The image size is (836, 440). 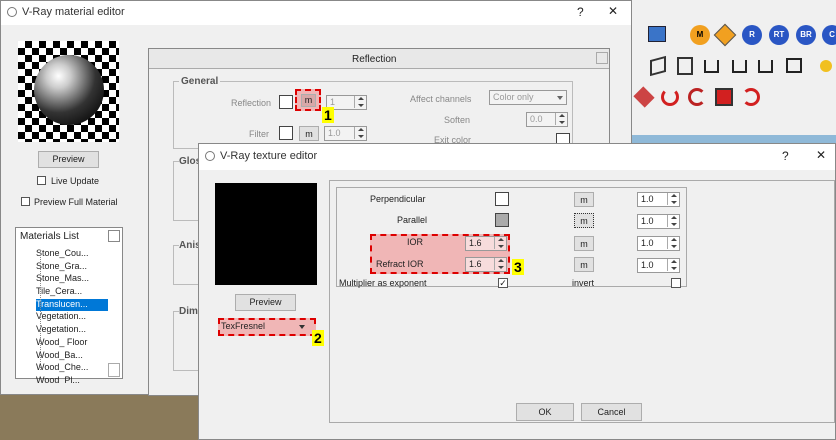 What do you see at coordinates (779, 35) in the screenshot?
I see `realtime-render-icon: RT` at bounding box center [779, 35].